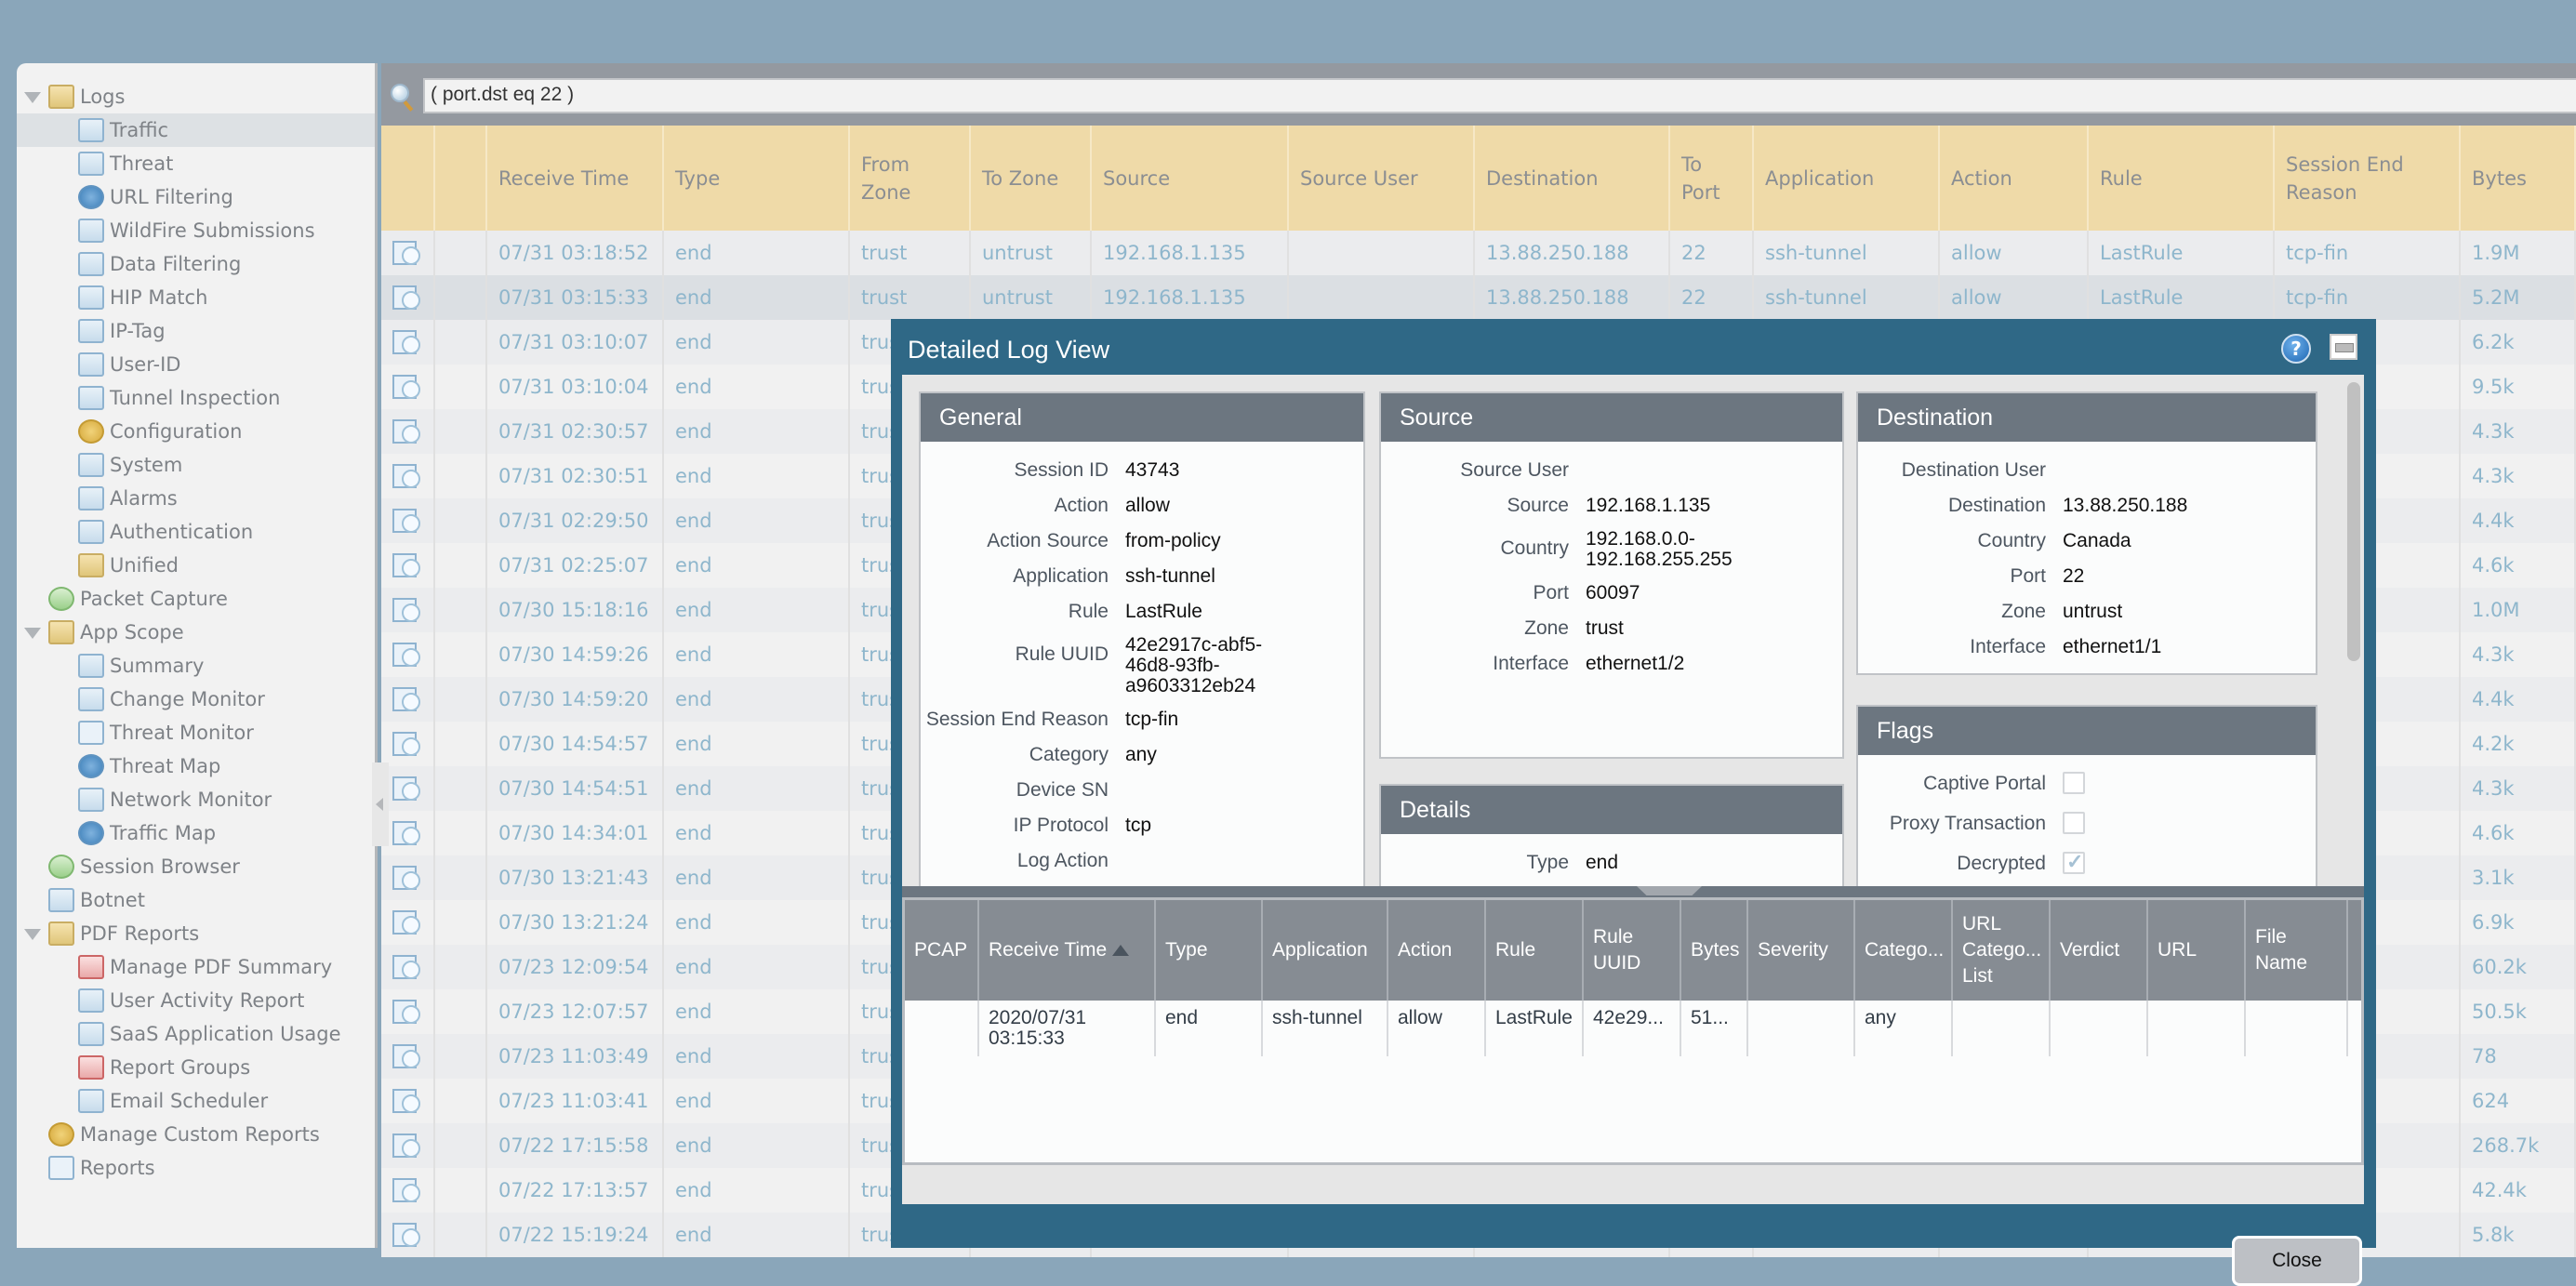 Image resolution: width=2576 pixels, height=1286 pixels. Describe the element at coordinates (1633, 892) in the screenshot. I see `pane-splitter` at that location.